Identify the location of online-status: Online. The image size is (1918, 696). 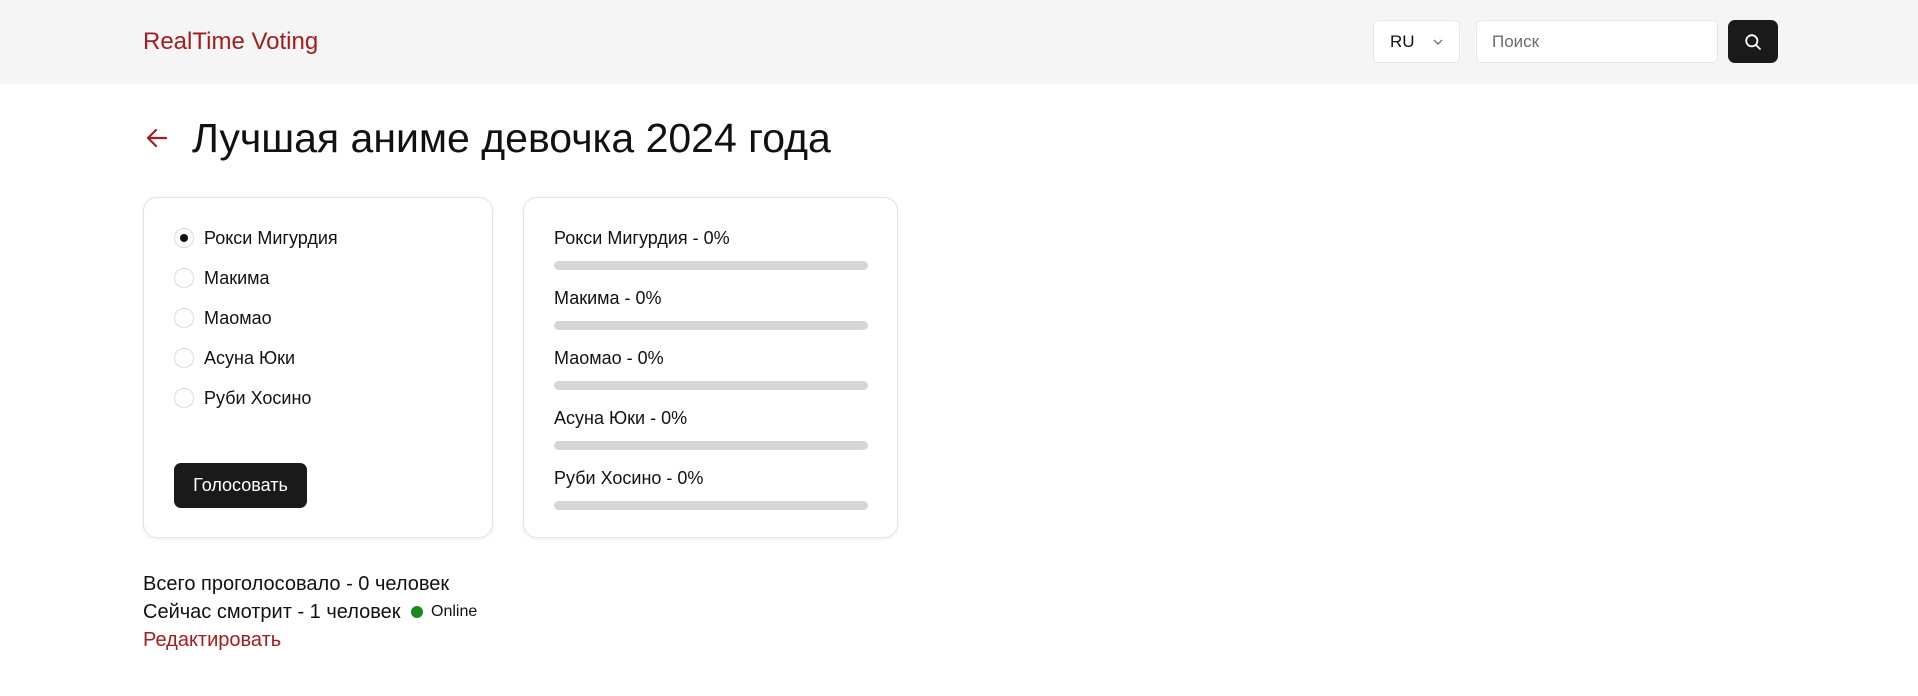
(444, 612).